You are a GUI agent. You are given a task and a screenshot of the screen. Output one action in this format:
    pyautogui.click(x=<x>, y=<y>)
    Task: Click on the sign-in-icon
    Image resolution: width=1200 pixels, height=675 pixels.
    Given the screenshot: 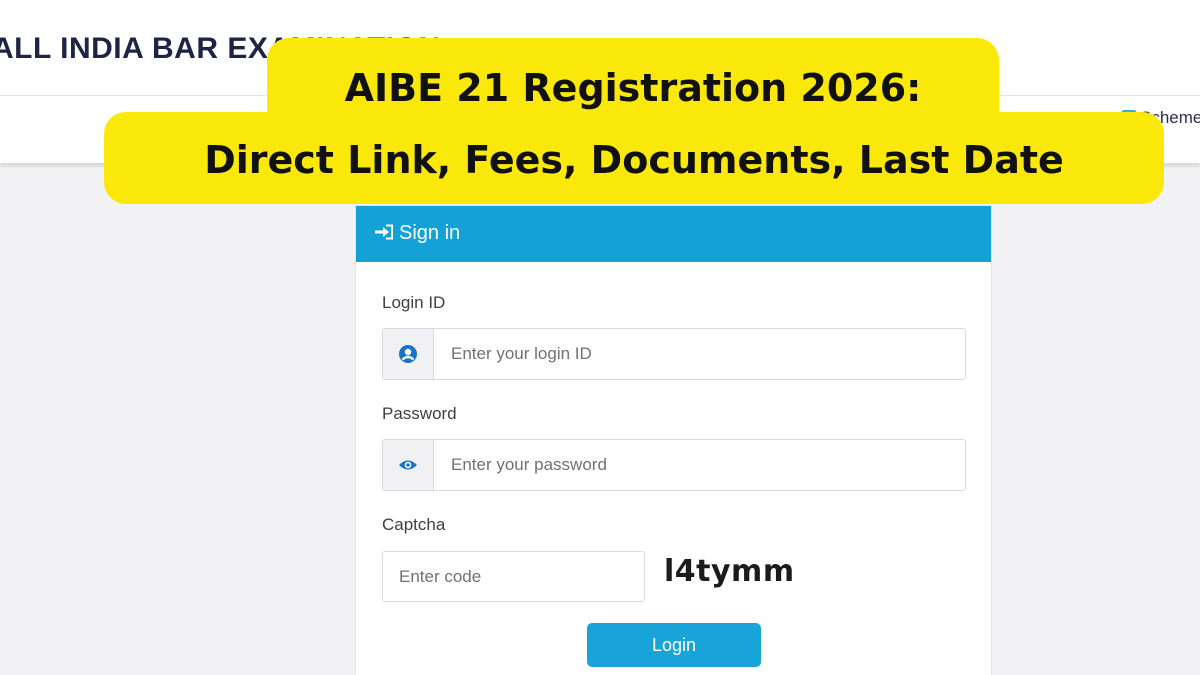 What is the action you would take?
    pyautogui.click(x=384, y=231)
    